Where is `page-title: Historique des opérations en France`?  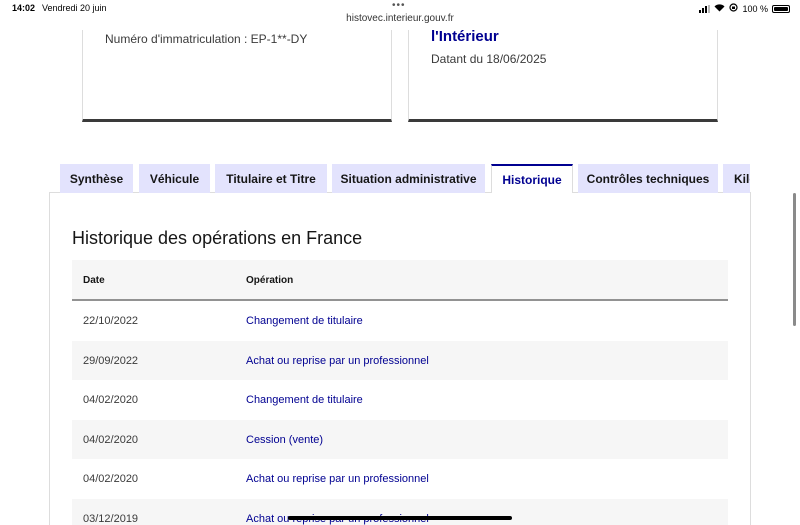 page-title: Historique des opérations en France is located at coordinates (217, 238).